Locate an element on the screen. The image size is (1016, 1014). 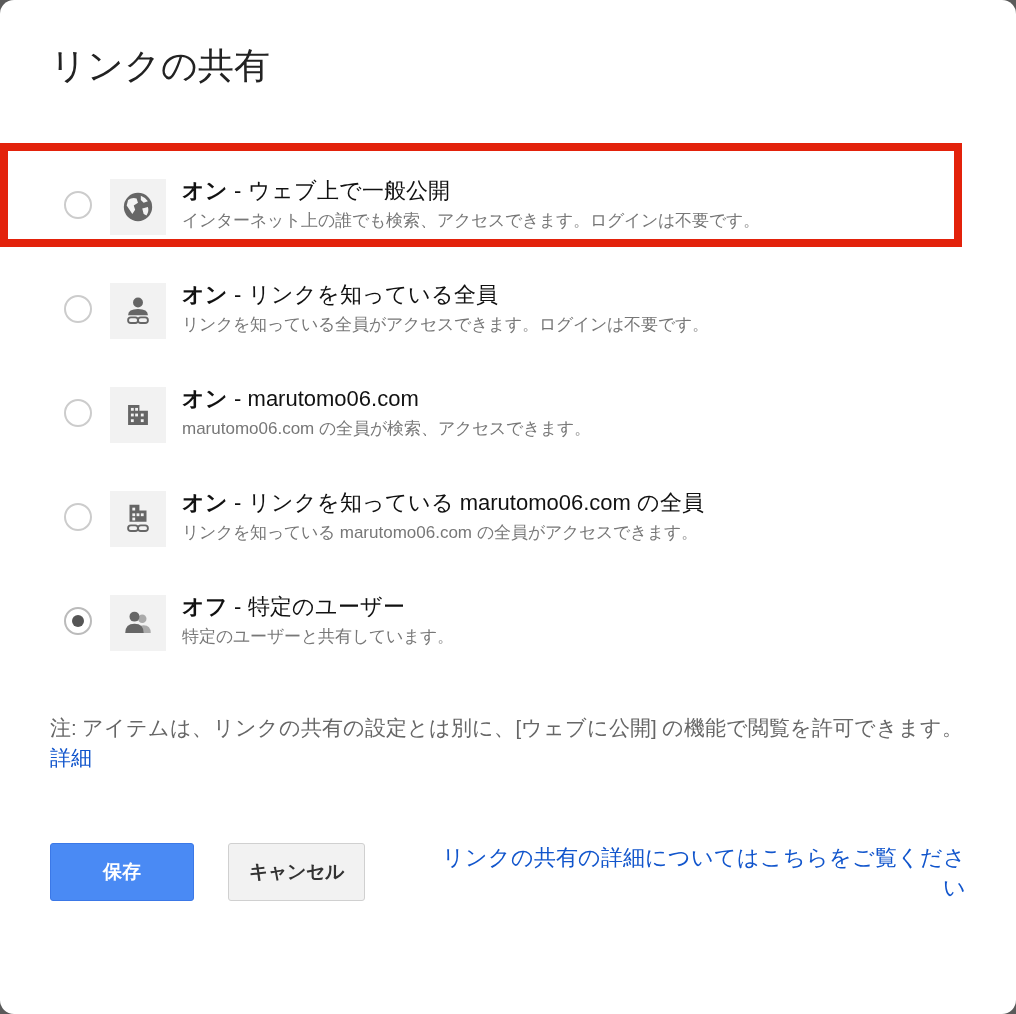
building-link-icon is located at coordinates (138, 519).